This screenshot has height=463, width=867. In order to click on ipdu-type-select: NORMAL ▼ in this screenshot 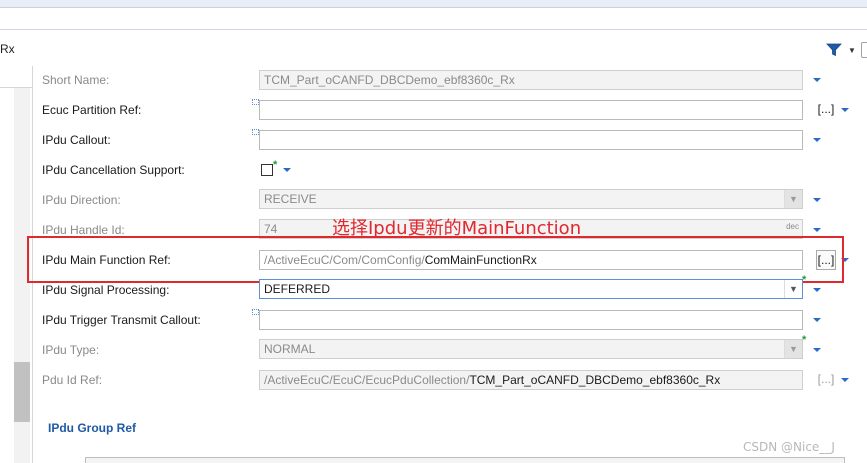, I will do `click(531, 349)`.